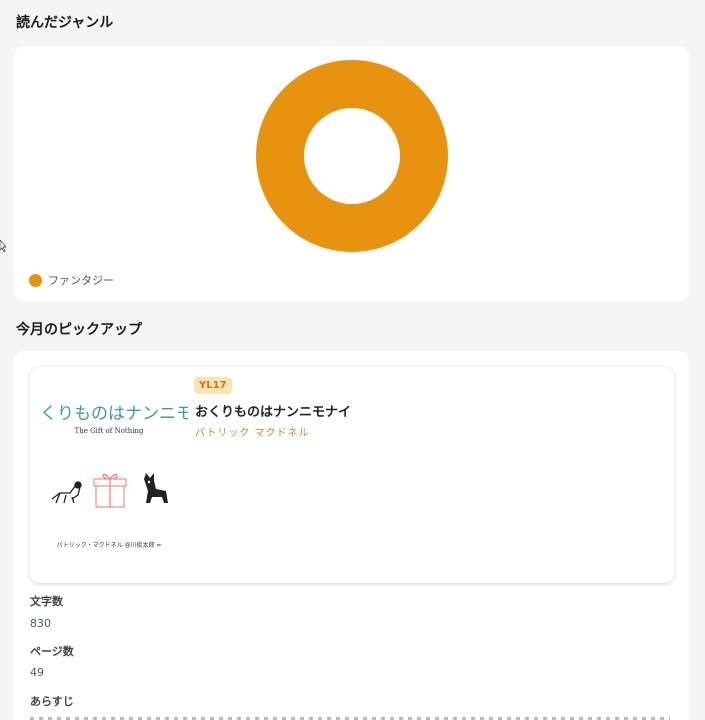 This screenshot has height=720, width=705. Describe the element at coordinates (114, 414) in the screenshot. I see `cover-title: くりものはナンニモナ` at that location.